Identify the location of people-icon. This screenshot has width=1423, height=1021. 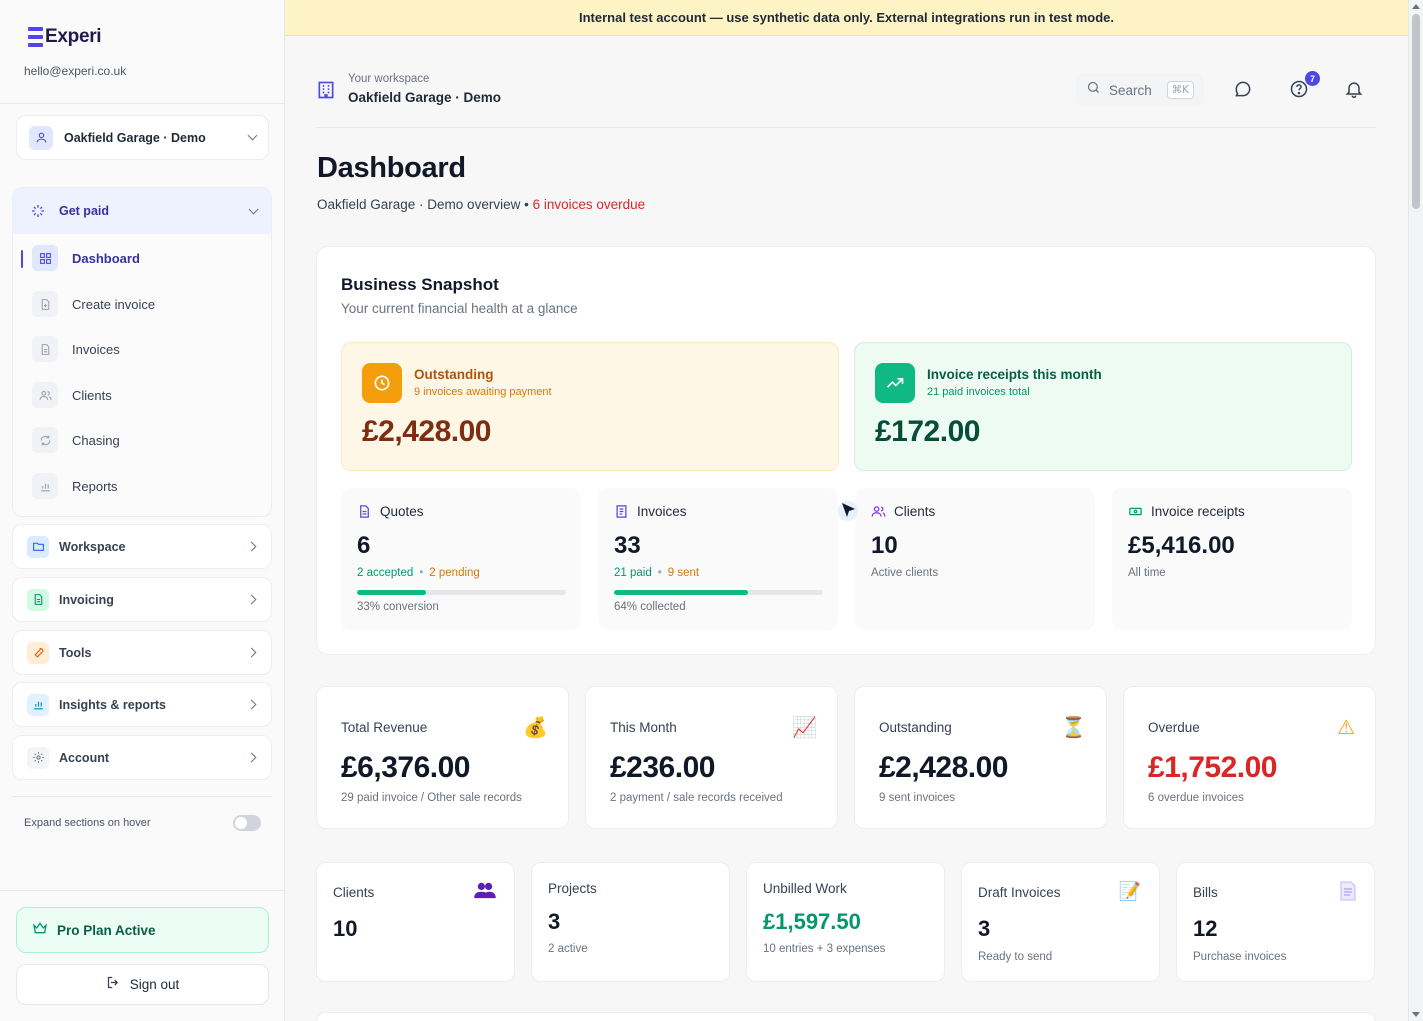
(485, 892).